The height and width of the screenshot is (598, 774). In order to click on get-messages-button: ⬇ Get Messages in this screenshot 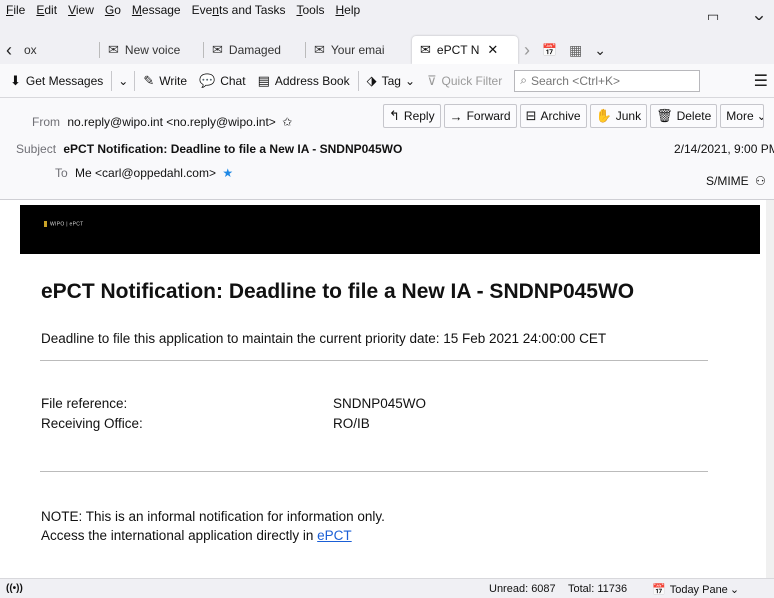, I will do `click(56, 81)`.